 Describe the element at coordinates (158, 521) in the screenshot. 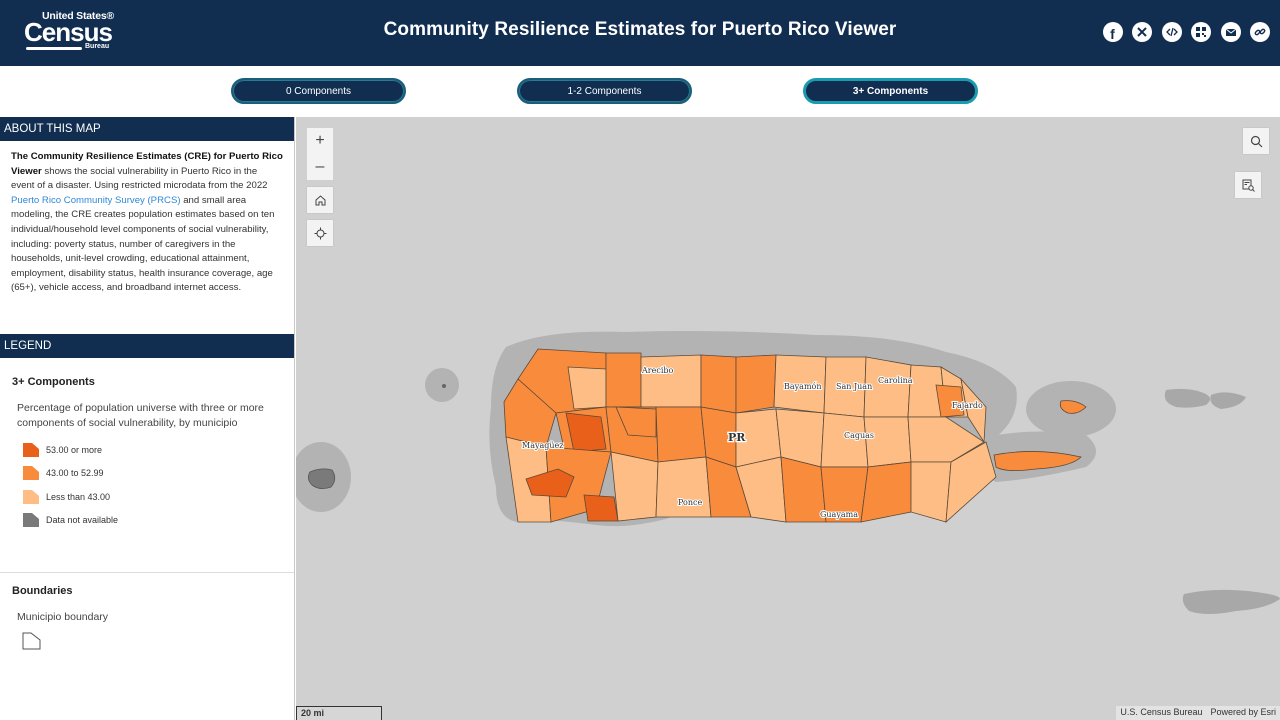

I see `legend-class: Data not available` at that location.